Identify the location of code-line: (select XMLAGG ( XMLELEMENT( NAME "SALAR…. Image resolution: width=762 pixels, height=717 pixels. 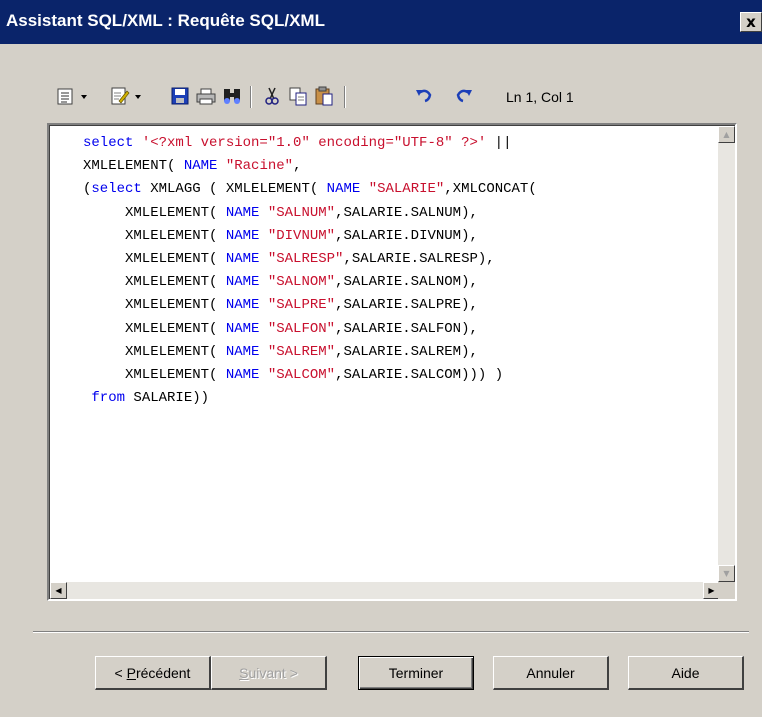
(310, 189).